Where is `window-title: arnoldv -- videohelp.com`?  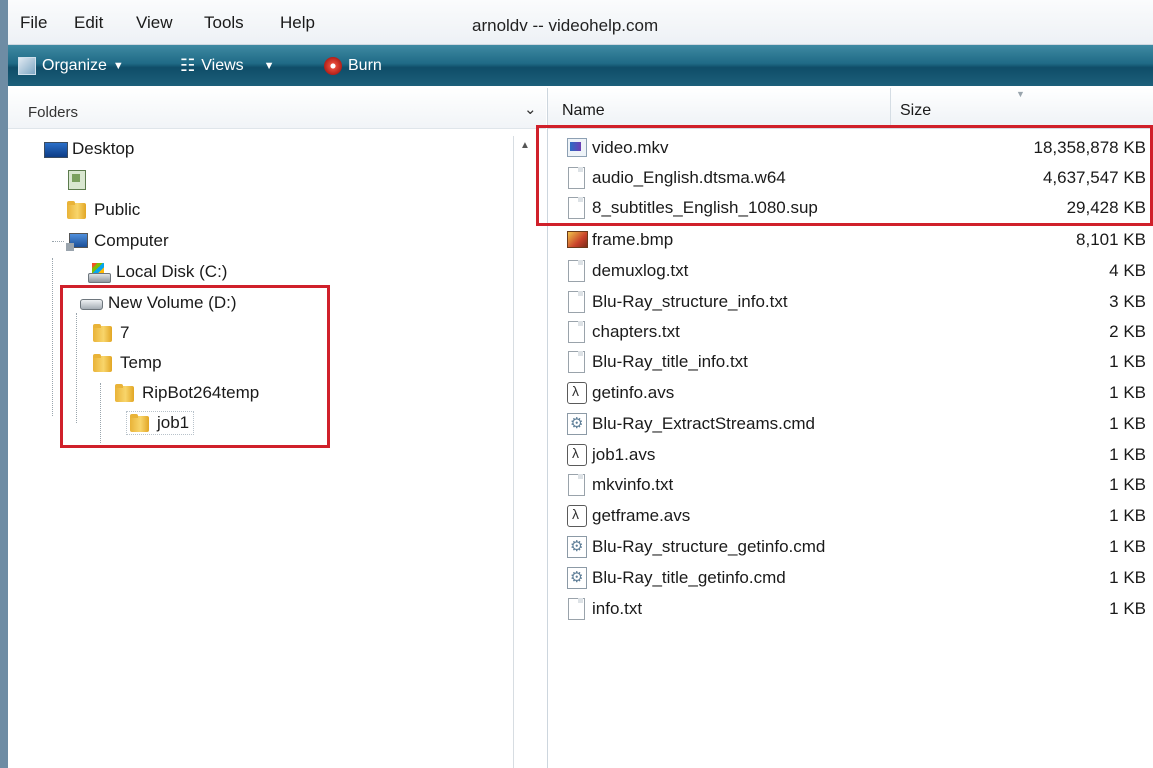 window-title: arnoldv -- videohelp.com is located at coordinates (565, 25).